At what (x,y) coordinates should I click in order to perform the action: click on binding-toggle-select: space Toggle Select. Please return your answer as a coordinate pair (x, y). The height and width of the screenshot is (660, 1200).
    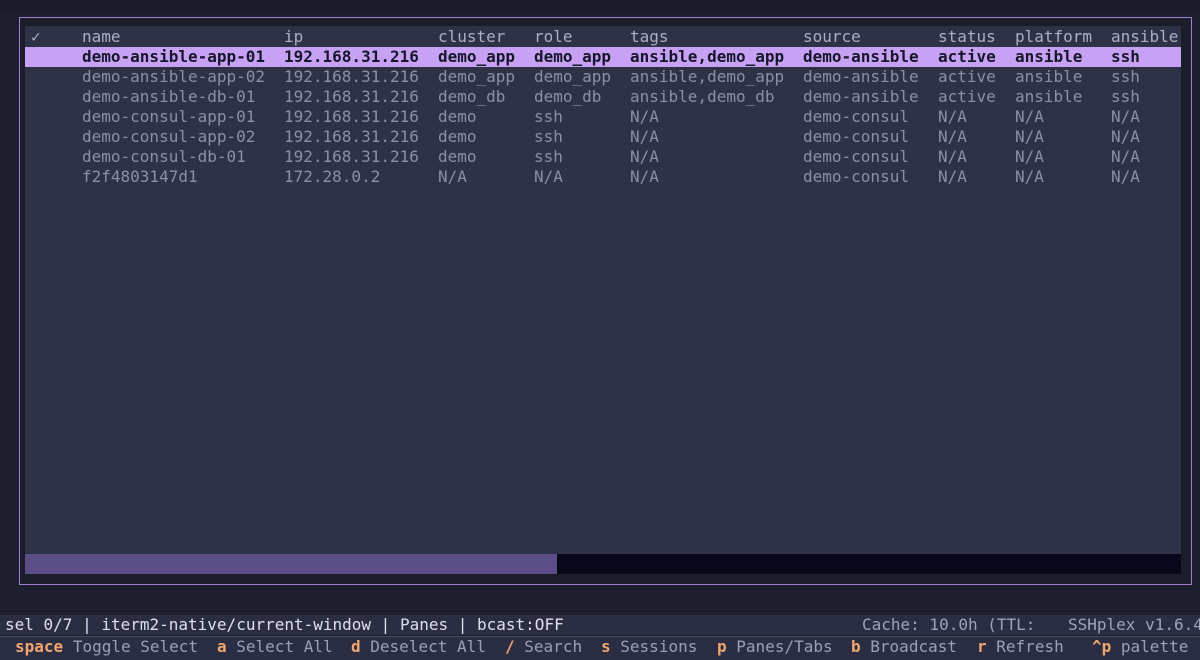
    Looking at the image, I should click on (106, 647).